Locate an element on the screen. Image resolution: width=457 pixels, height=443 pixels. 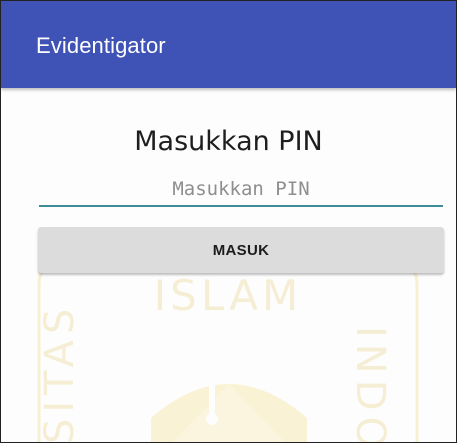
pin-input is located at coordinates (241, 190).